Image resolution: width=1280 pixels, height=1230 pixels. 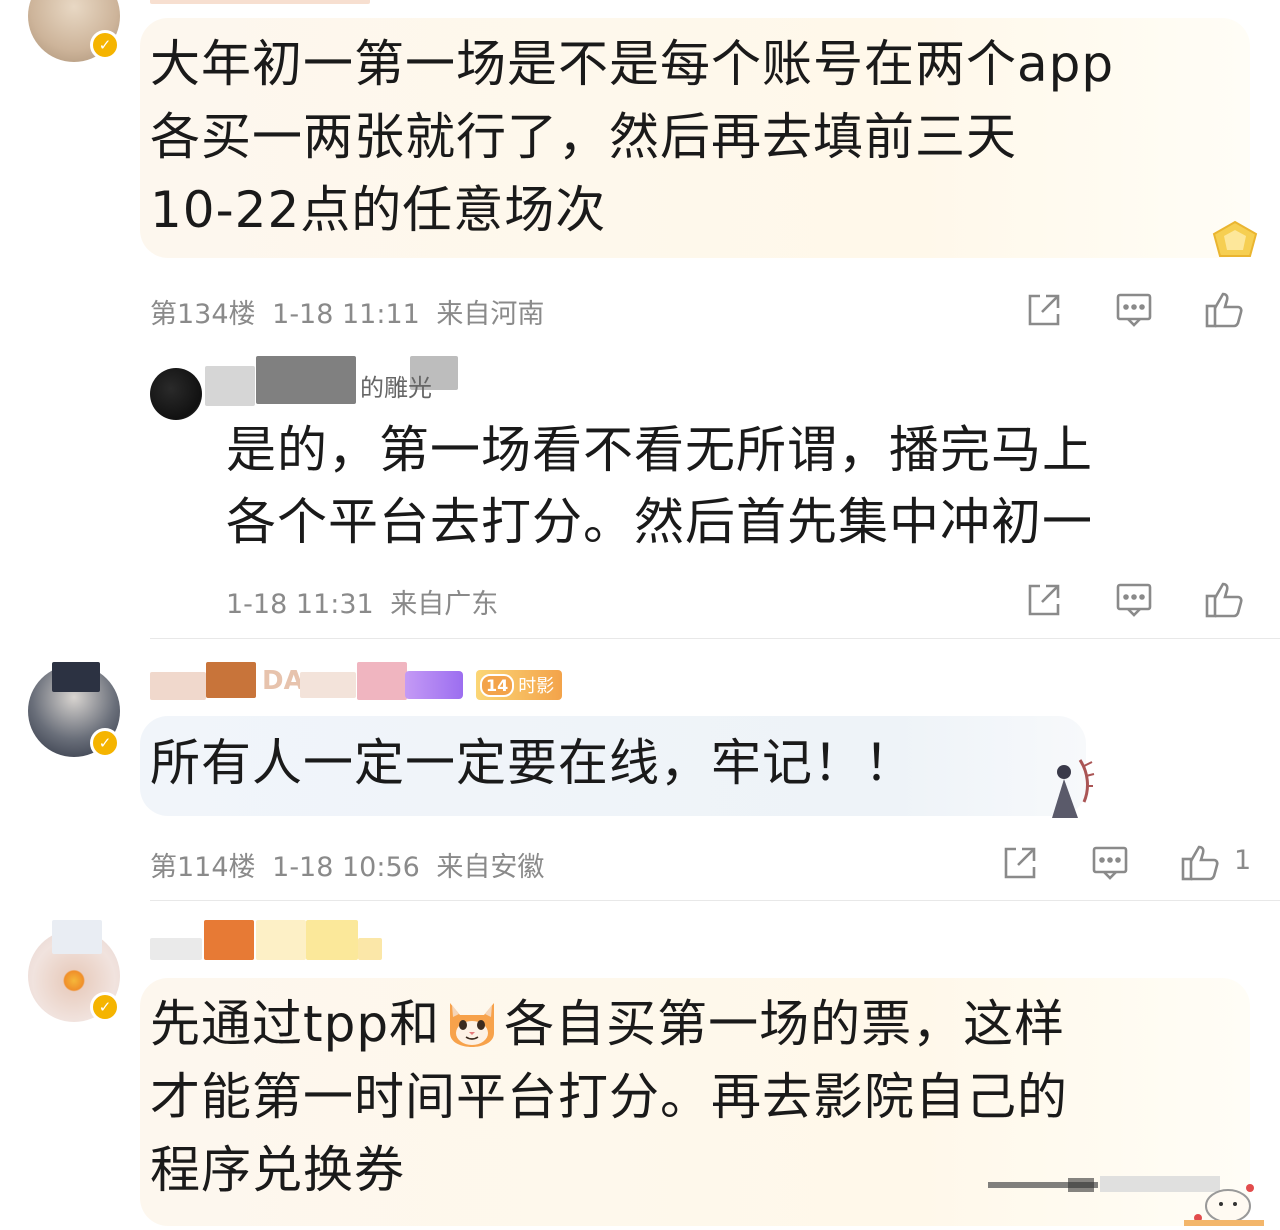 I want to click on comment-meta: 第134楼 1-18 11:11 来自河南, so click(x=347, y=311).